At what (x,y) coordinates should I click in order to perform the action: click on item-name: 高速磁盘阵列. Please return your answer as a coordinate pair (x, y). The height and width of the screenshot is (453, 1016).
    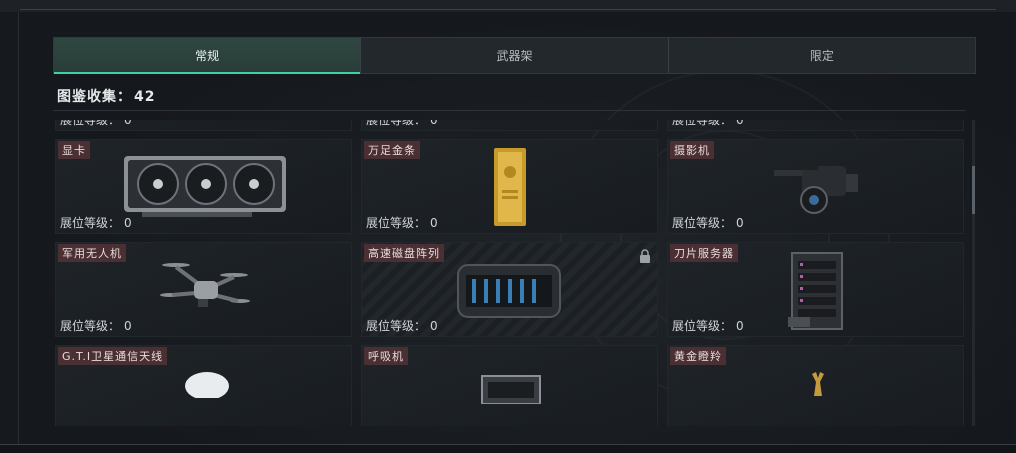
    Looking at the image, I should click on (404, 253).